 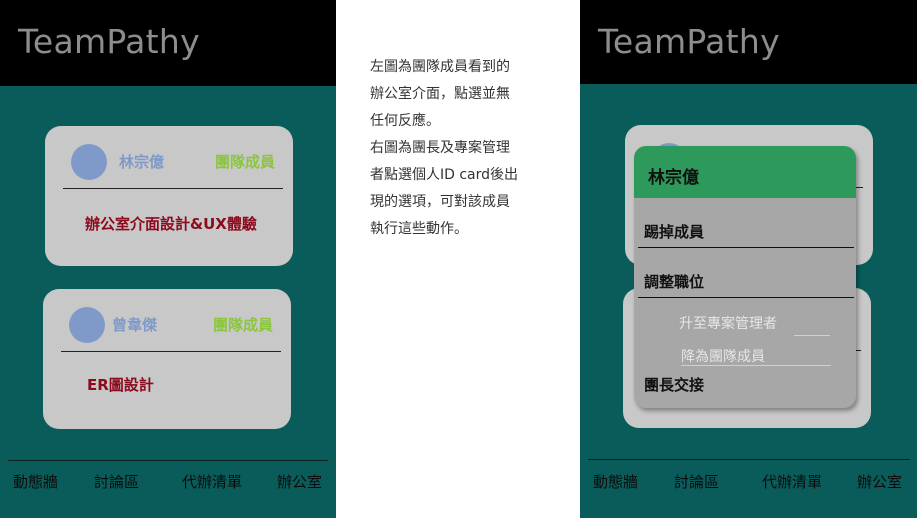 I want to click on demote-to-member-option: 降為團隊成員, so click(x=723, y=356).